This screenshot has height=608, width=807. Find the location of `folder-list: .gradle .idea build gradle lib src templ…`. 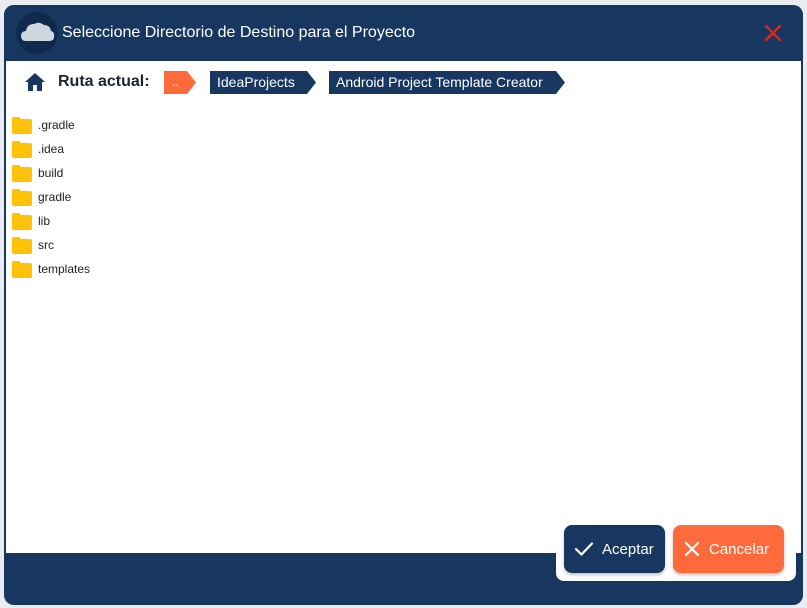

folder-list: .gradle .idea build gradle lib src templ… is located at coordinates (51, 197).